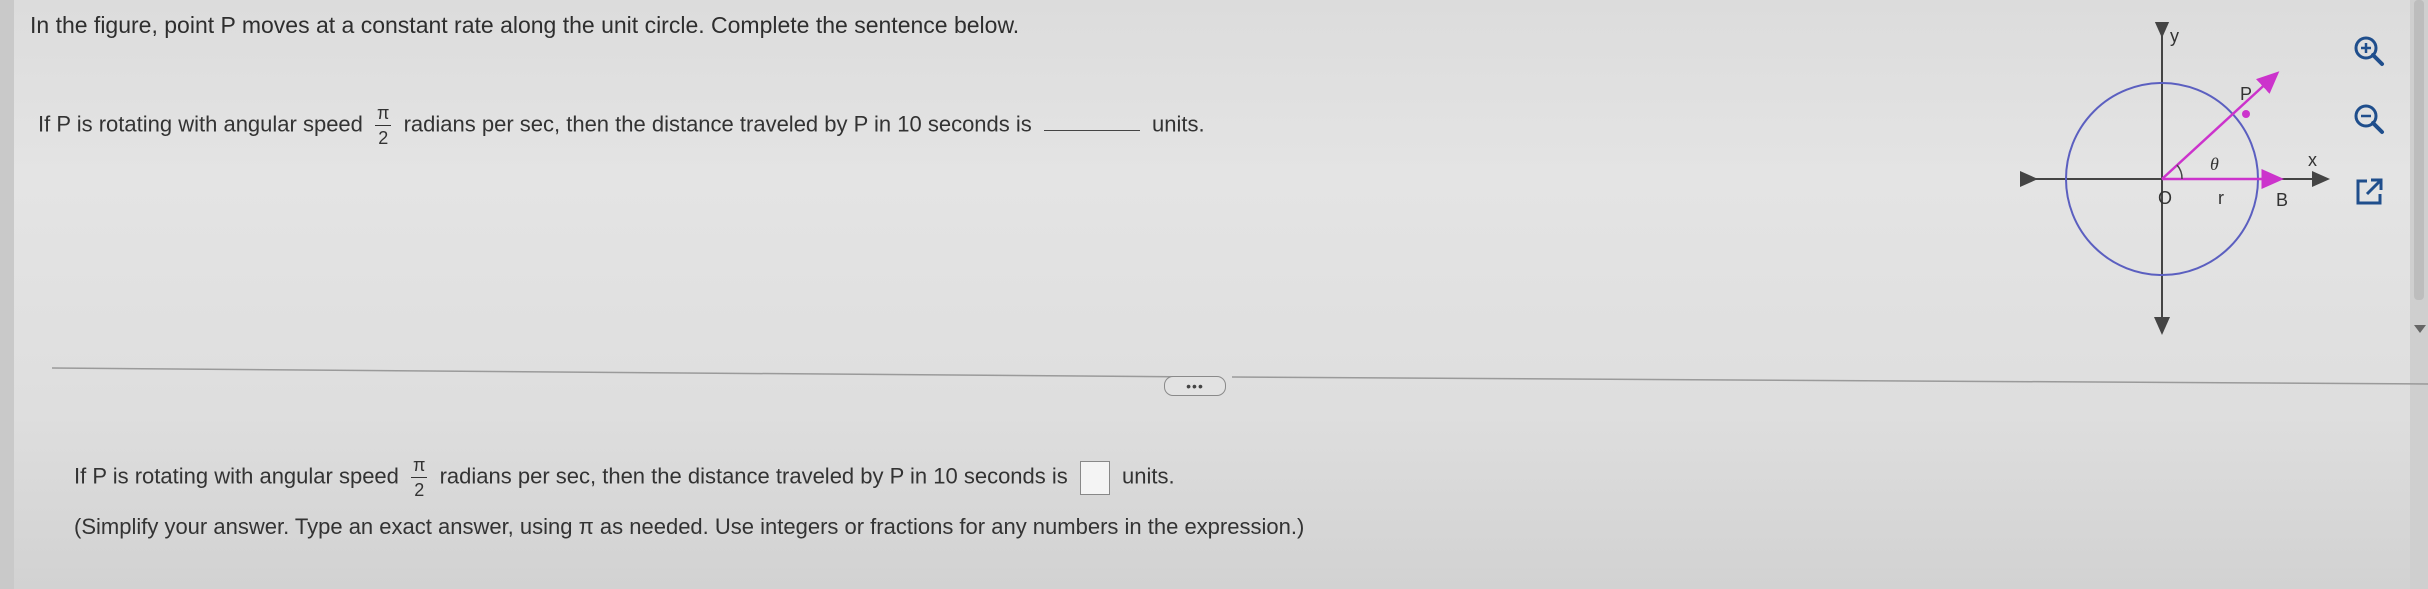  Describe the element at coordinates (7, 294) in the screenshot. I see `left-edge` at that location.